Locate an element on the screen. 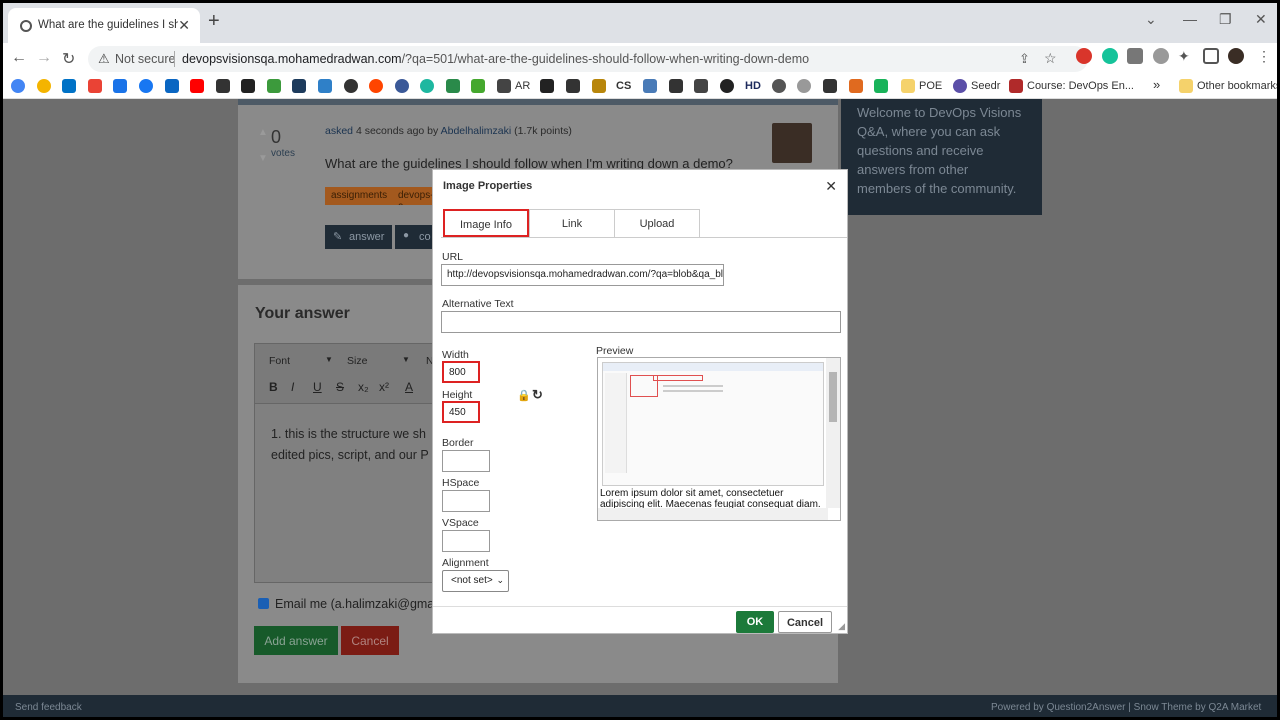  gmail-icon is located at coordinates (95, 86).